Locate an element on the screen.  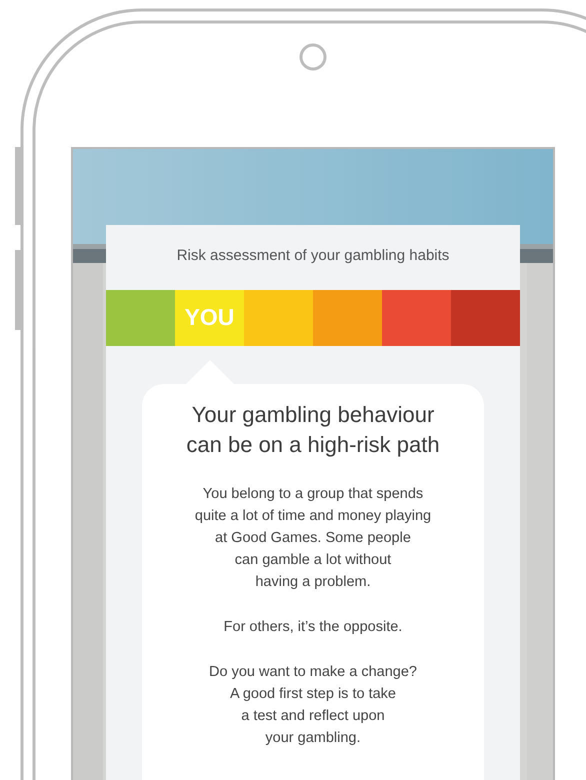
result-heading: Your gambling behaviour can be on a high-risk path is located at coordinates (313, 429).